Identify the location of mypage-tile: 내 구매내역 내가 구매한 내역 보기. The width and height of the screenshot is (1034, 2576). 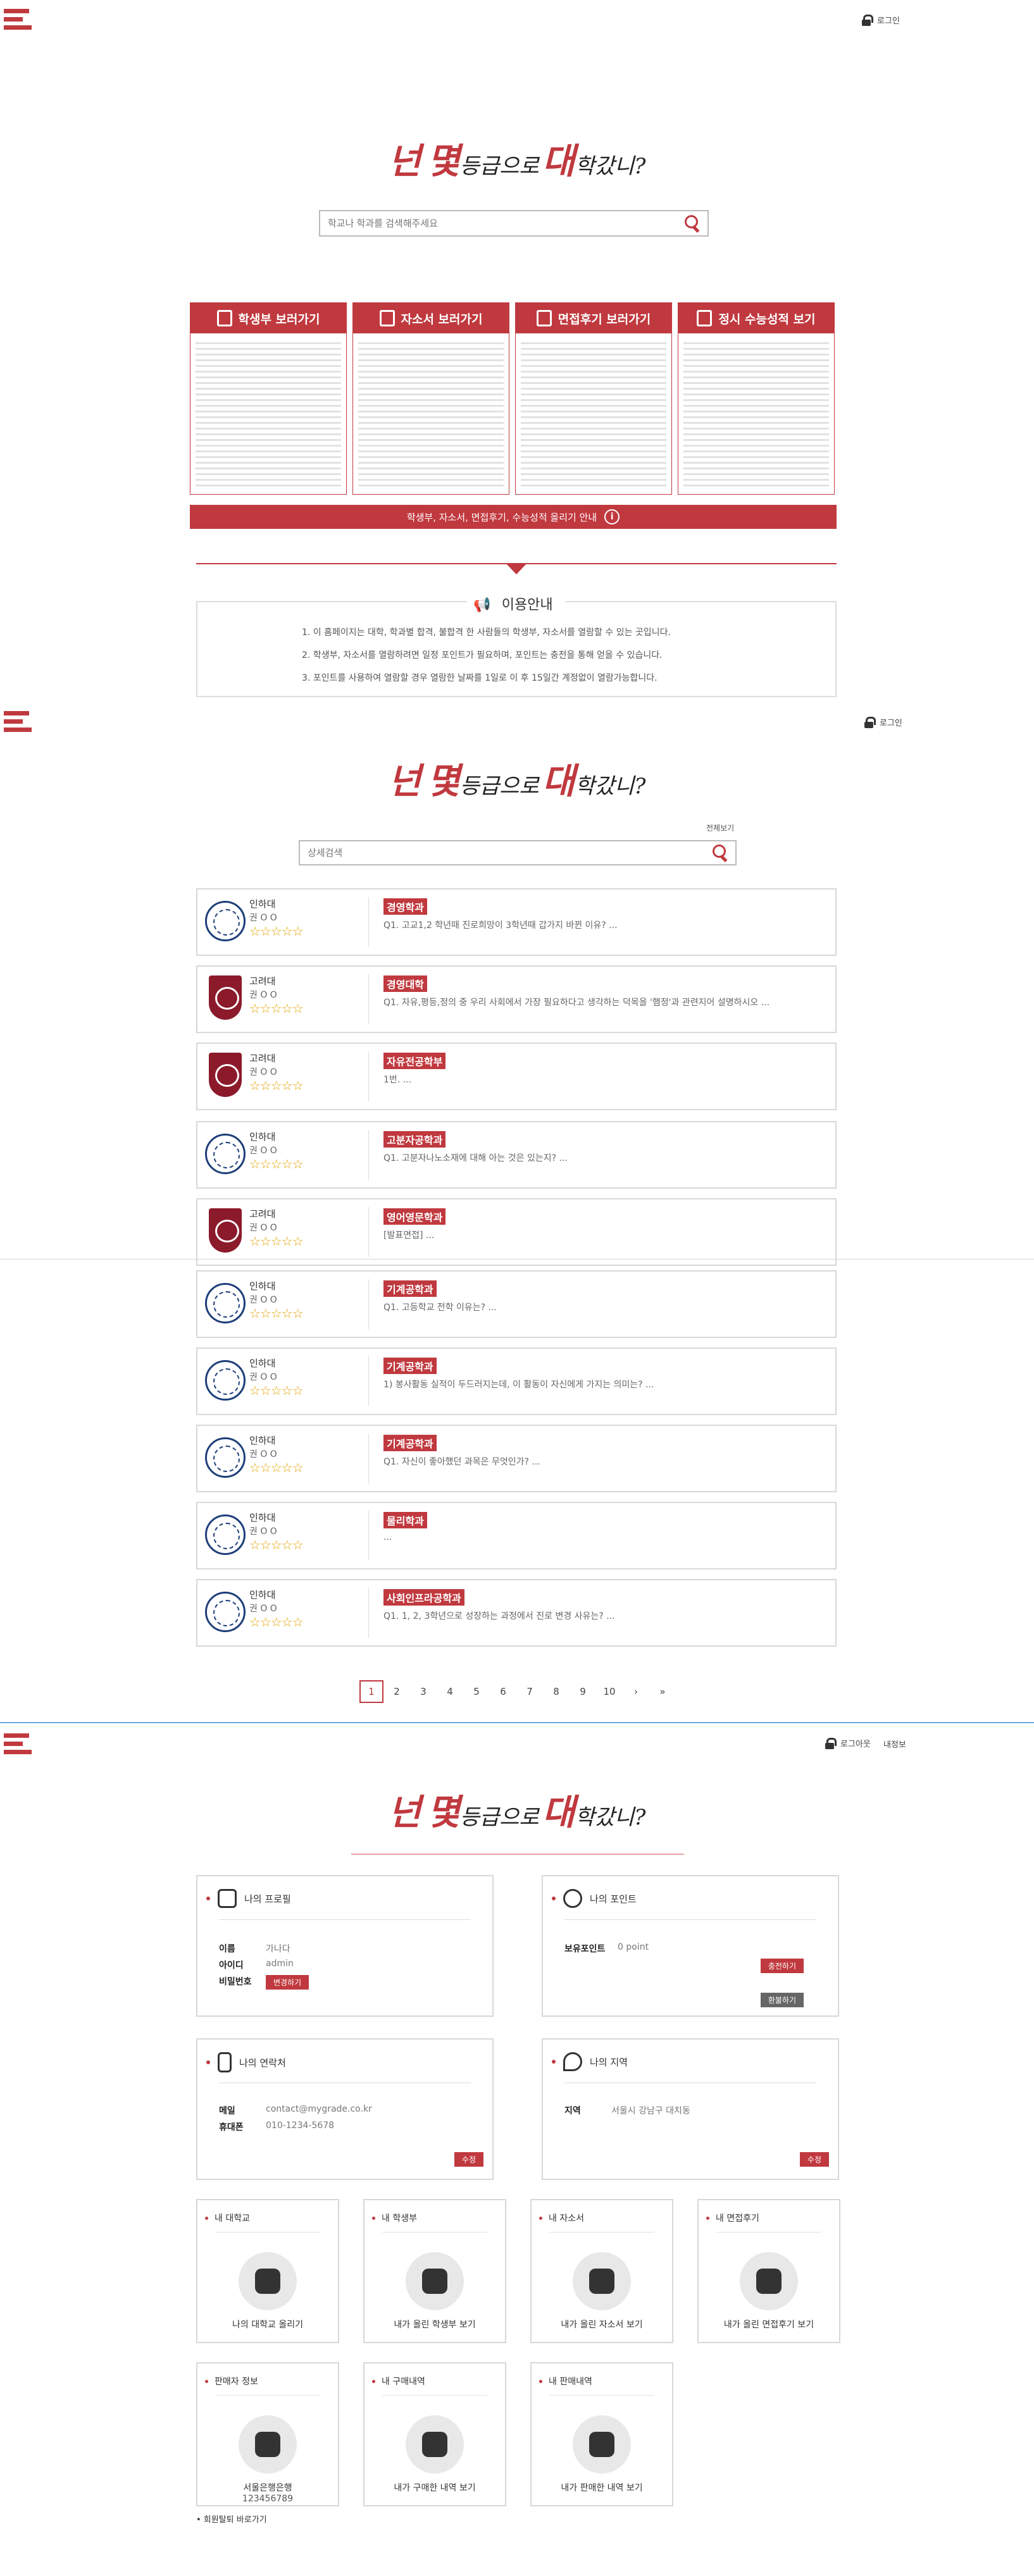
(435, 2434).